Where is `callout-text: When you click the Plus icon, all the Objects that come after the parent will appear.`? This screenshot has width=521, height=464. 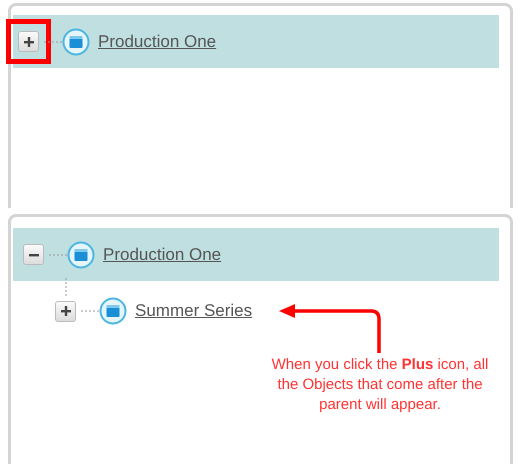 callout-text: When you click the Plus icon, all the Objects that come after the parent will appear. is located at coordinates (380, 385).